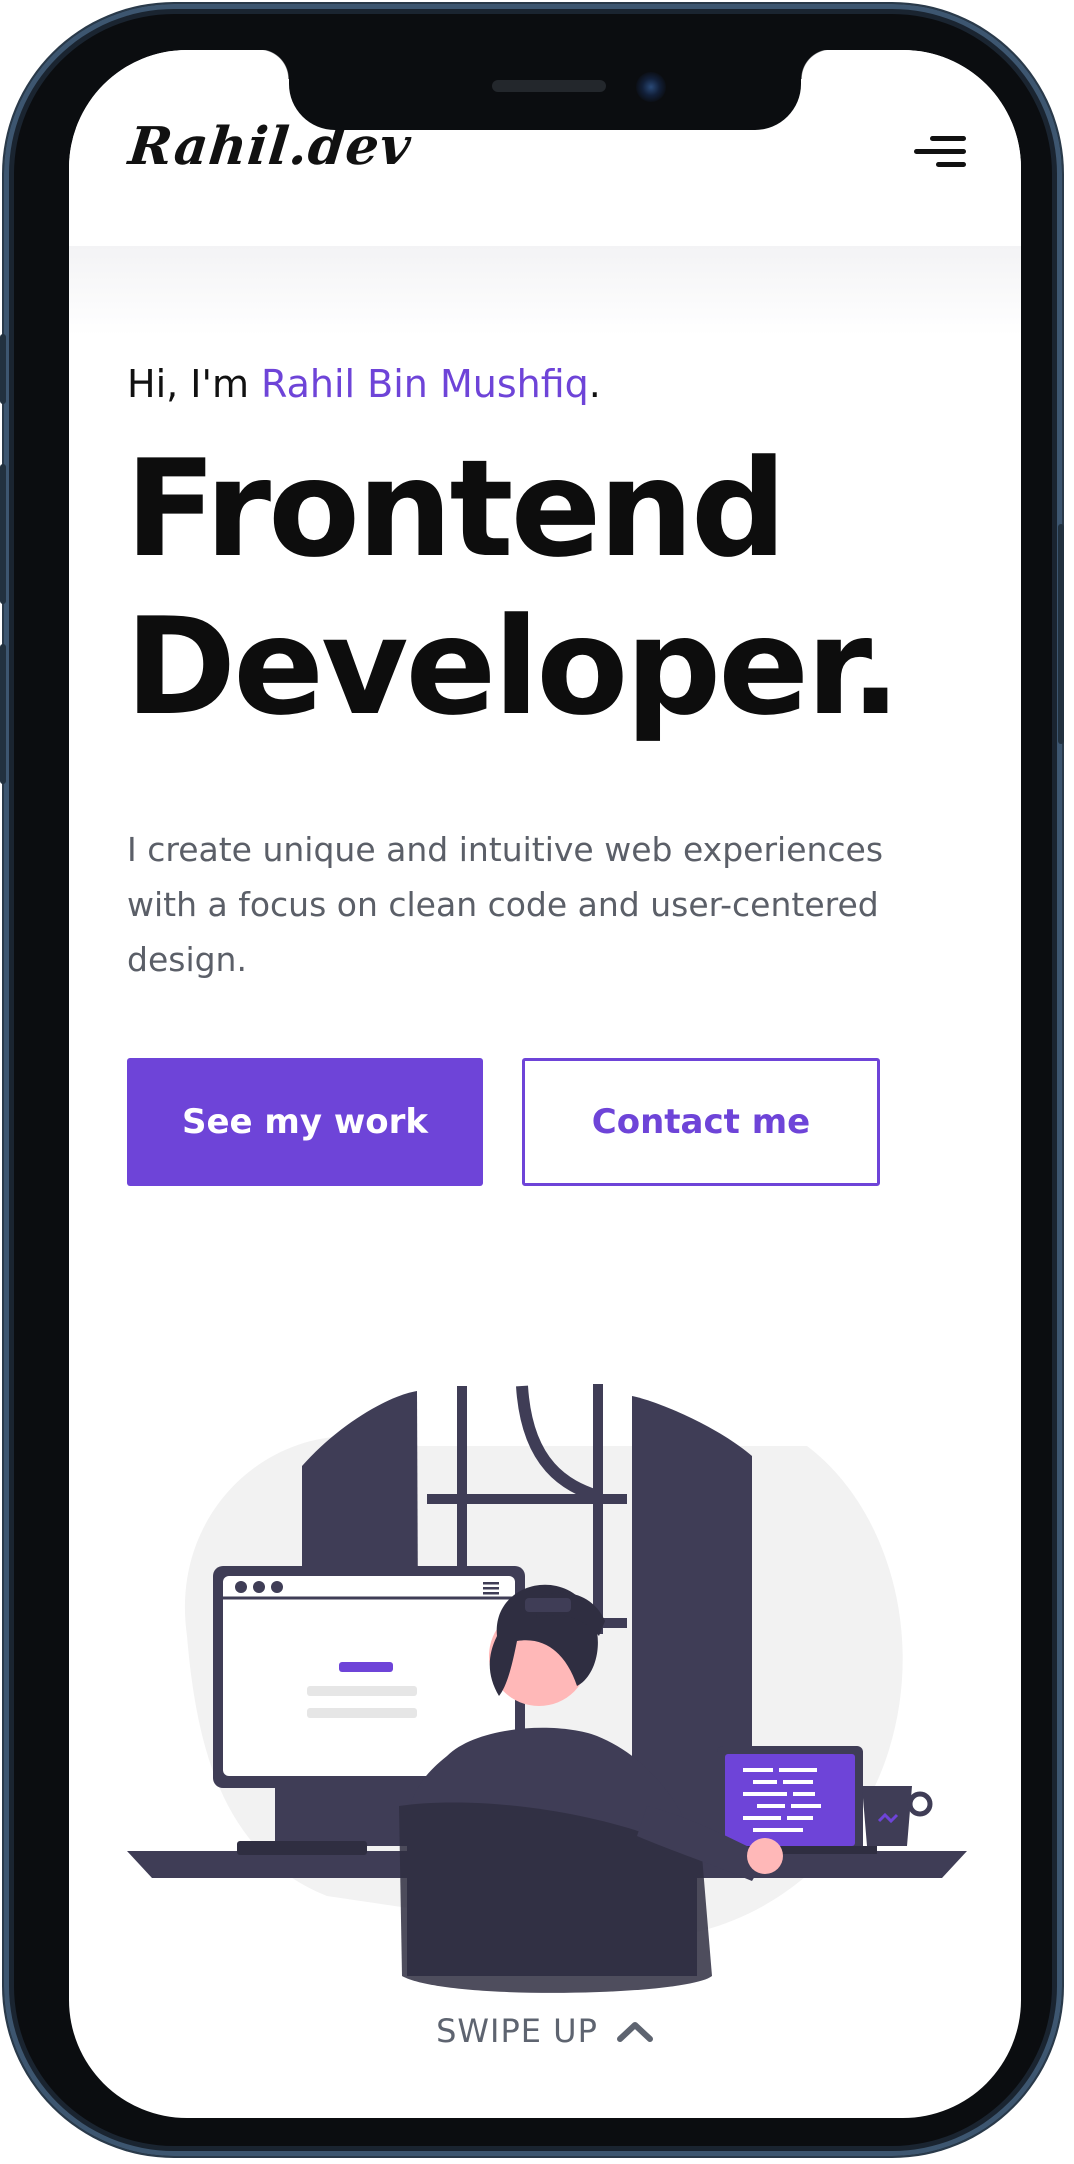 The image size is (1074, 2164). I want to click on hamburger-menu-icon, so click(940, 153).